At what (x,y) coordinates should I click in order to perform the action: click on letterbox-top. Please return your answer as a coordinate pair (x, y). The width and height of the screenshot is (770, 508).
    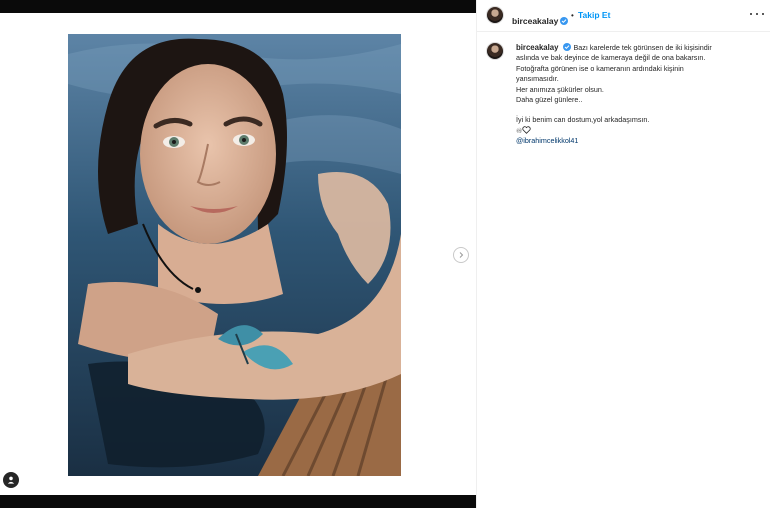
    Looking at the image, I should click on (238, 6).